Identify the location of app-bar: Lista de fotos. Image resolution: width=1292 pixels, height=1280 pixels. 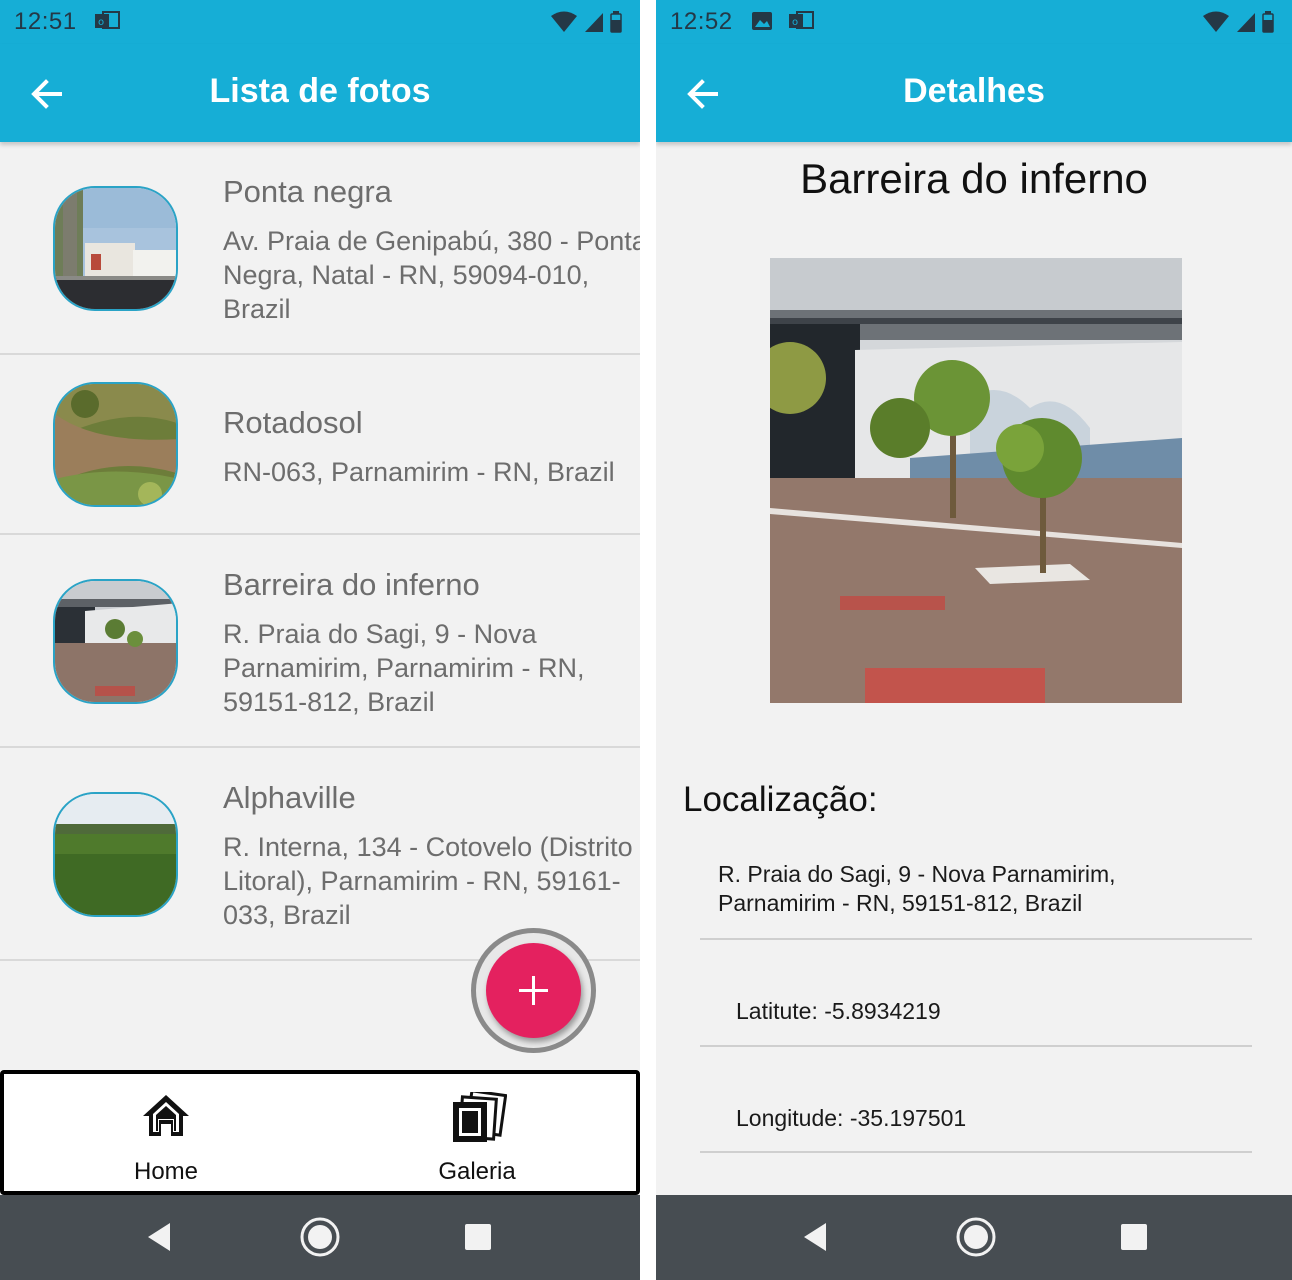
(320, 93).